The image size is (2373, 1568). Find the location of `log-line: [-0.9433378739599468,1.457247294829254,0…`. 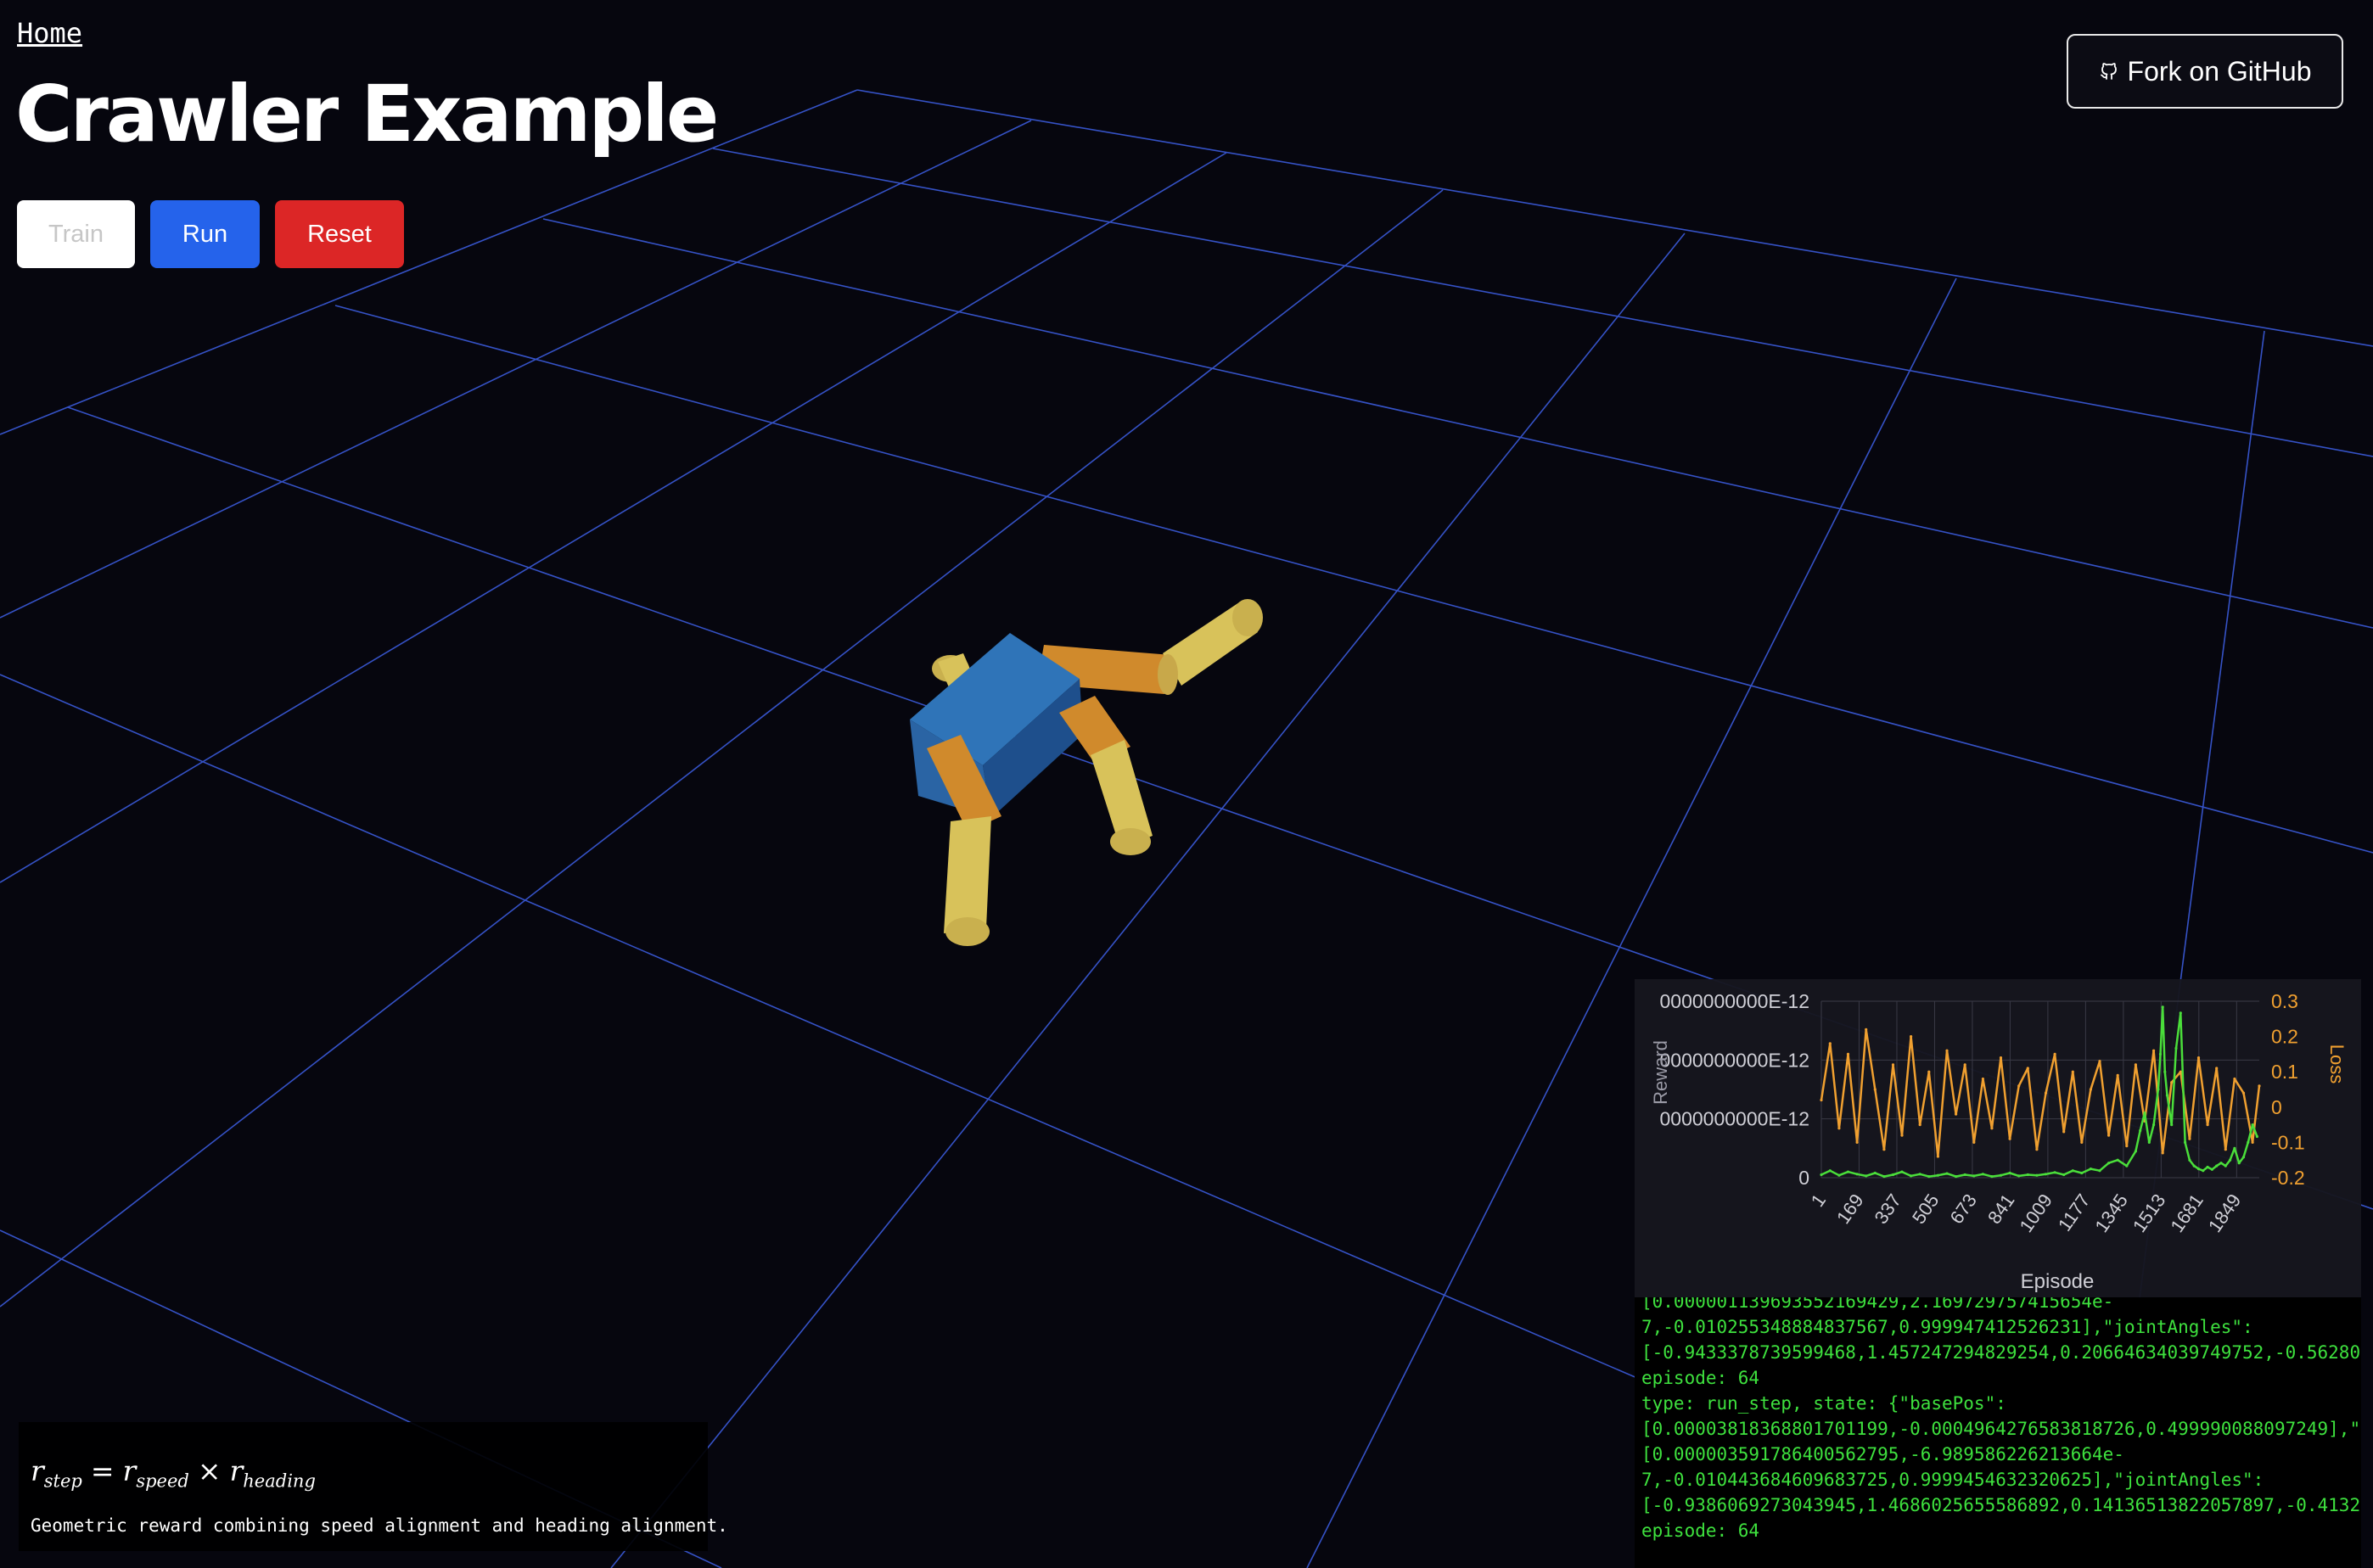

log-line: [-0.9433378739599468,1.457247294829254,0… is located at coordinates (2001, 1352).